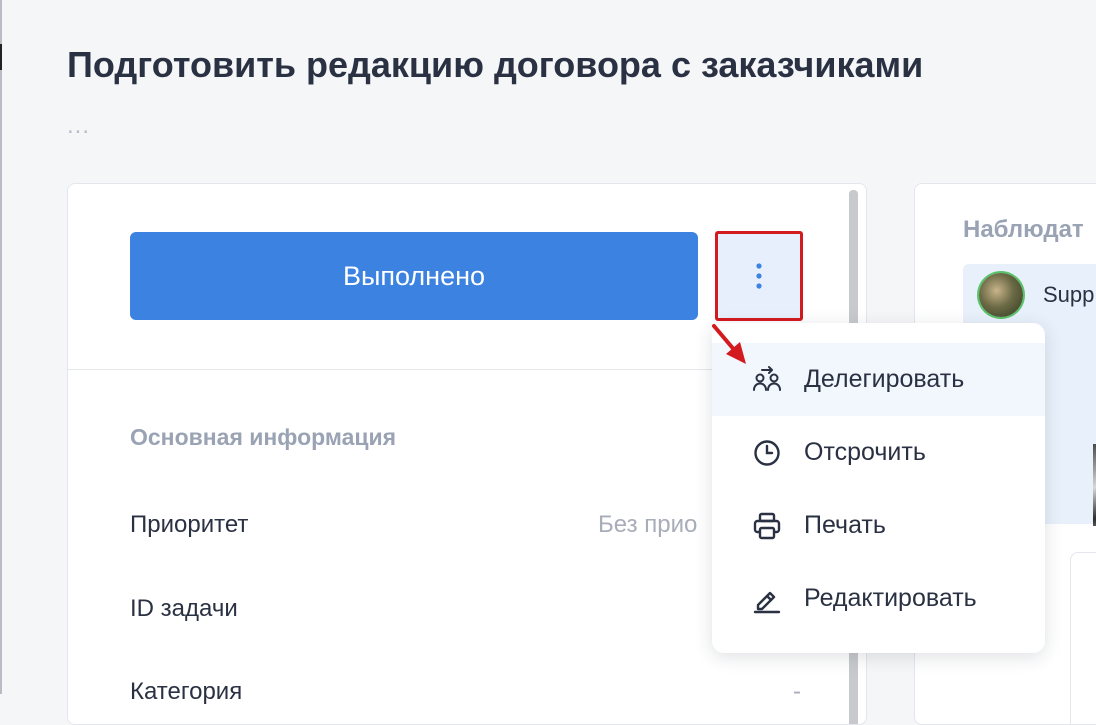 This screenshot has width=1096, height=725. I want to click on menu-item-delegate-label: Делегировать, so click(884, 379).